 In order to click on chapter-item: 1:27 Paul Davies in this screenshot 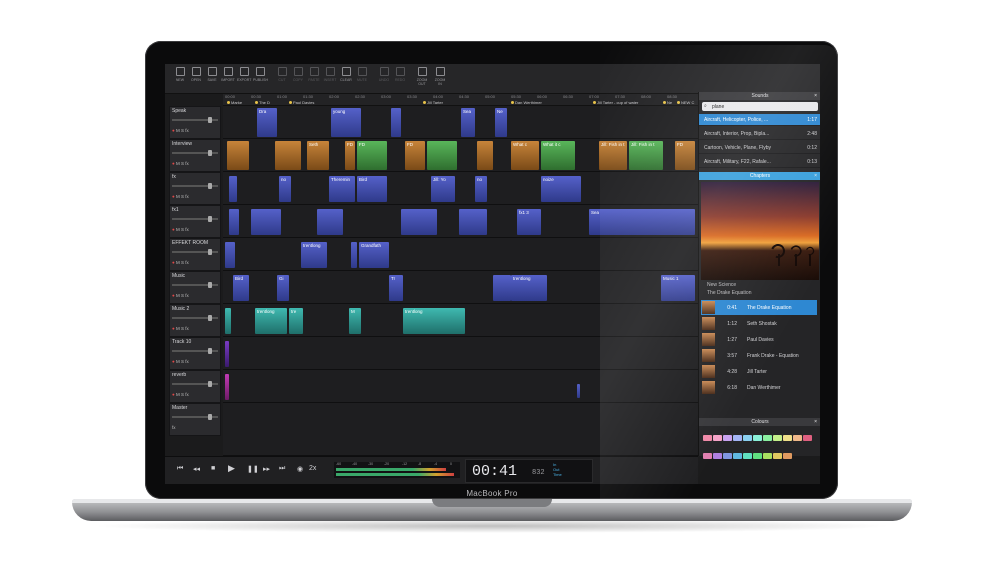, I will do `click(759, 339)`.